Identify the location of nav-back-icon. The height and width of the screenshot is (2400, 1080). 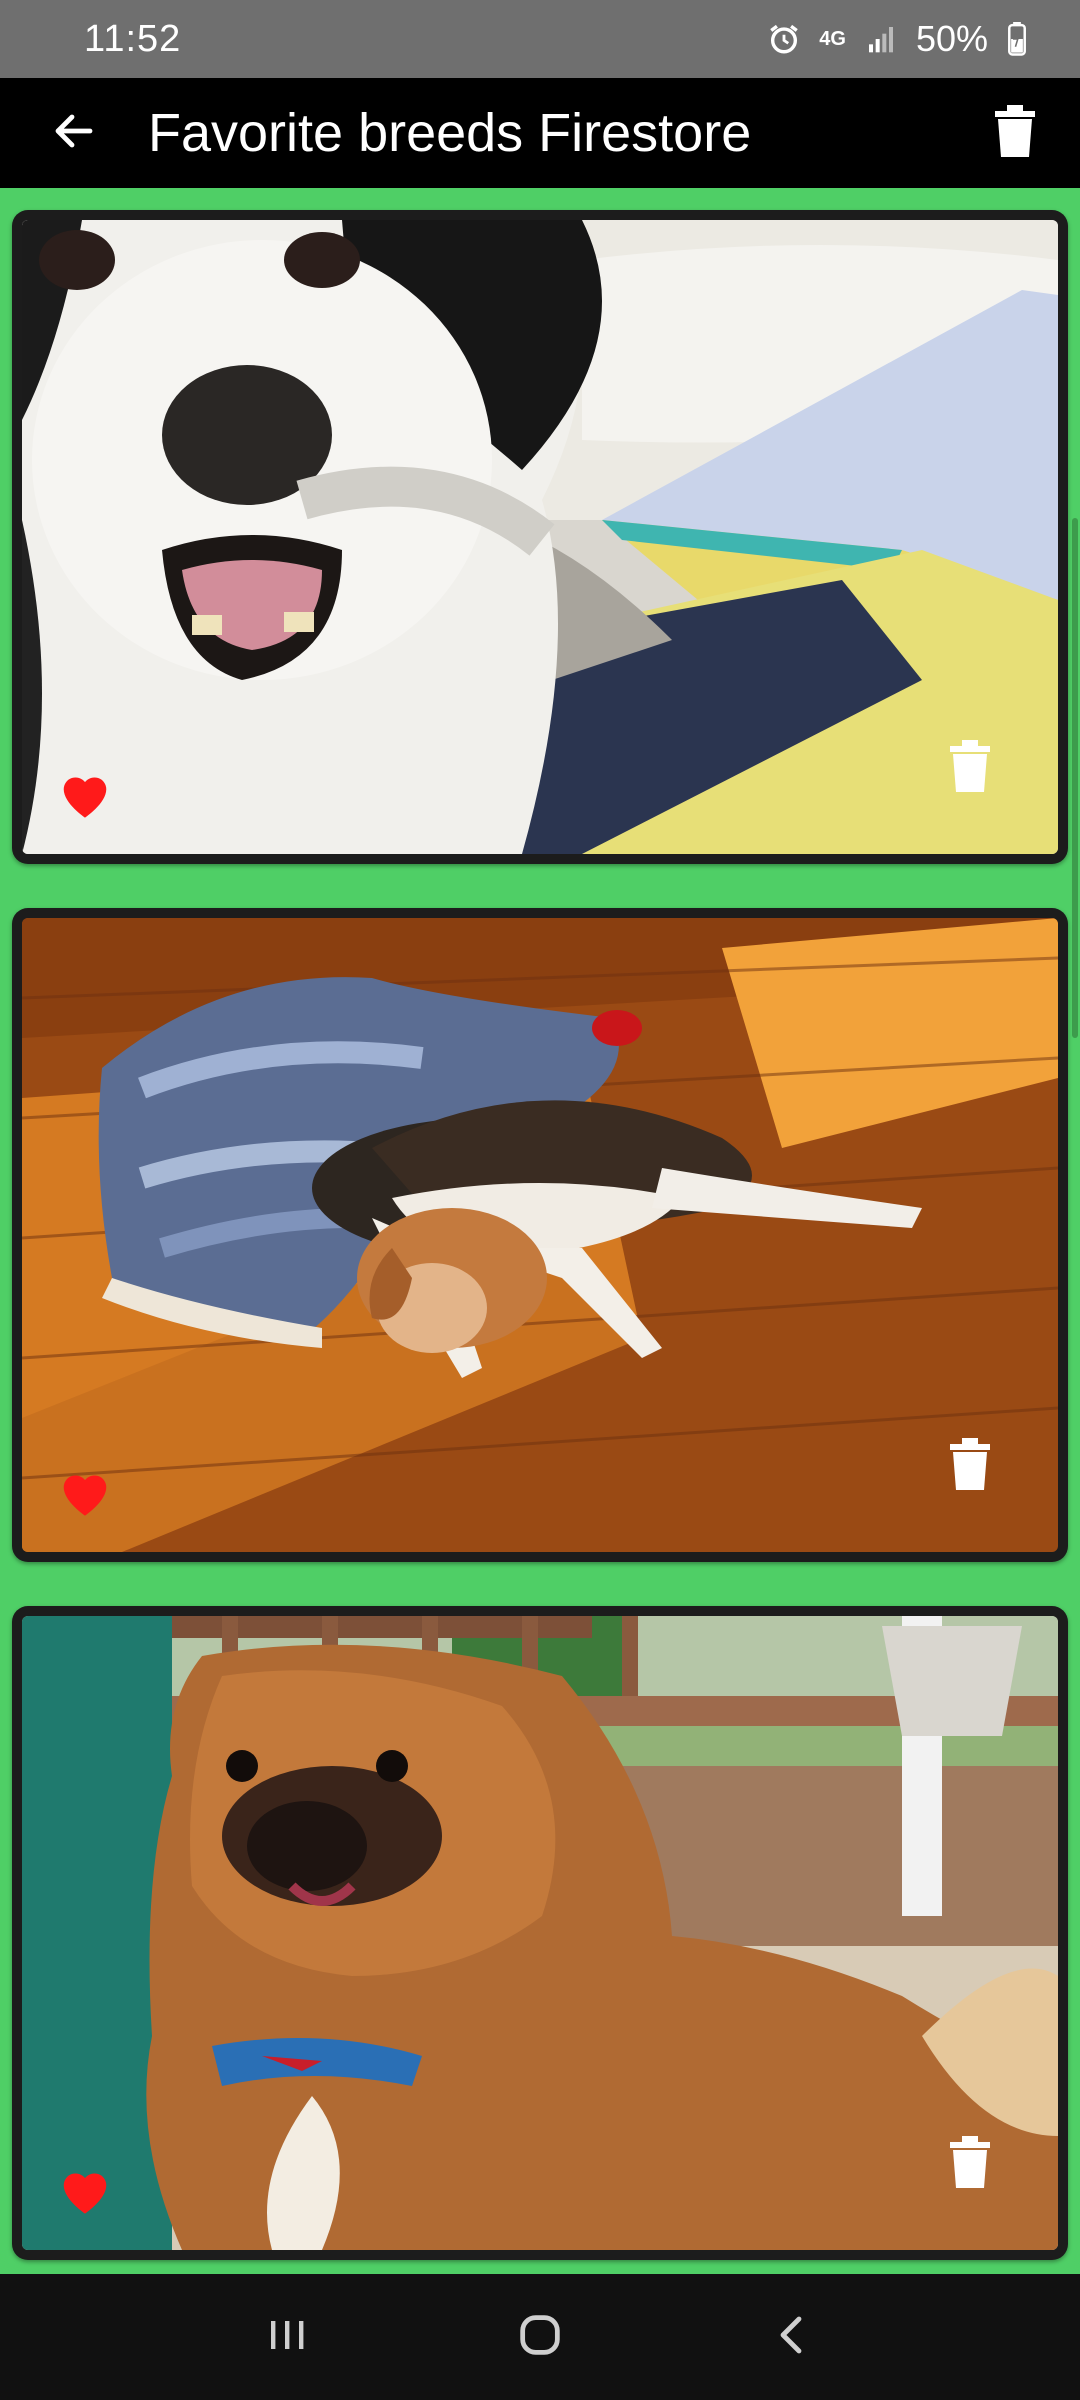
(793, 2337).